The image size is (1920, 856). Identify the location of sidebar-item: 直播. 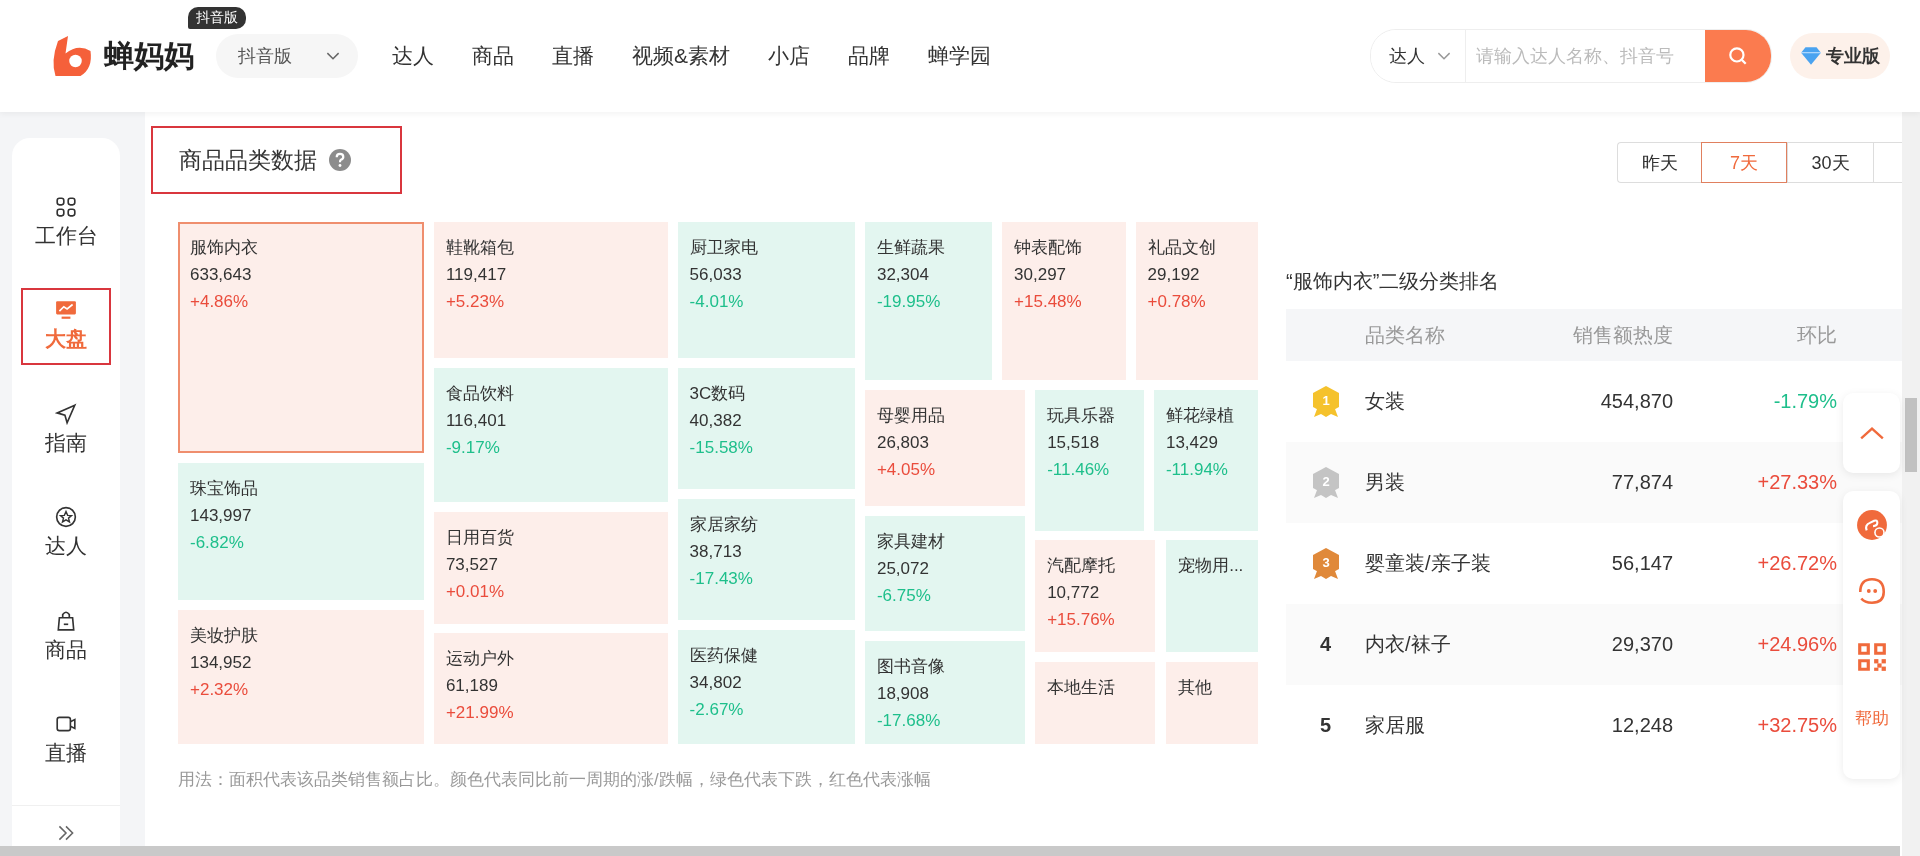
(66, 740).